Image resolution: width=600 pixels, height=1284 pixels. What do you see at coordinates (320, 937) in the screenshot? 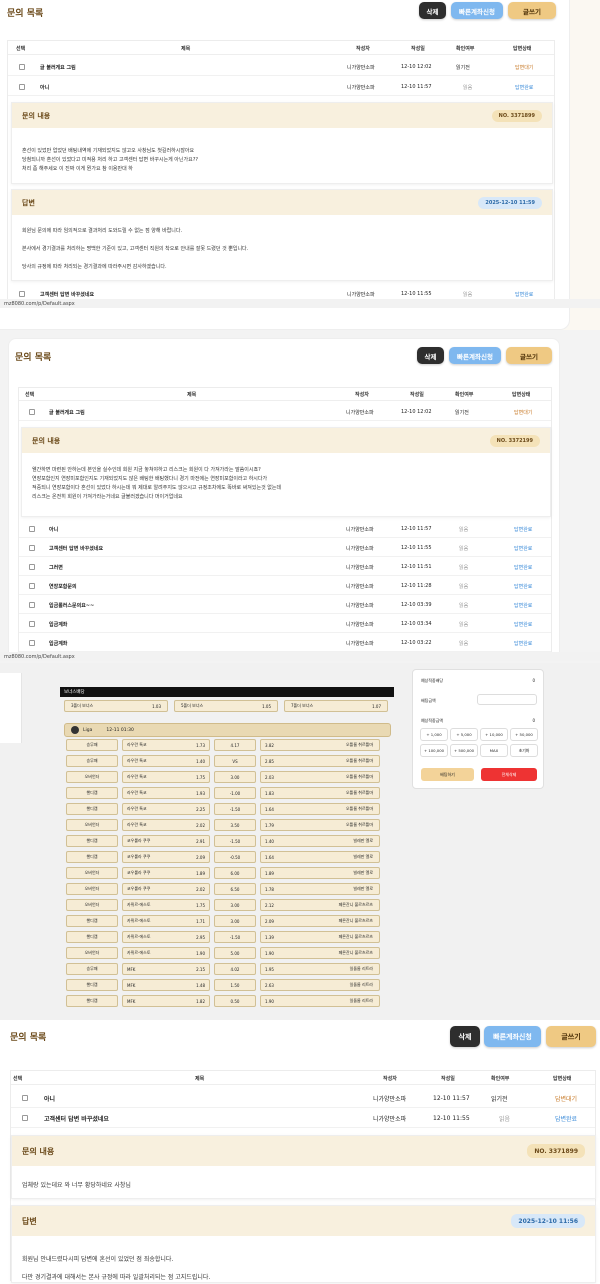
I see `away-odds-button: 1.39 페른잔니 불르츠르츠` at bounding box center [320, 937].